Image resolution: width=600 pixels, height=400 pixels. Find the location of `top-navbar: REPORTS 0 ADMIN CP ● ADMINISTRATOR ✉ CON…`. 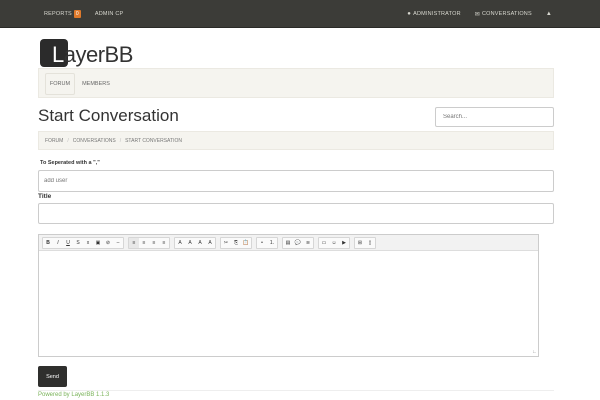

top-navbar: REPORTS 0 ADMIN CP ● ADMINISTRATOR ✉ CON… is located at coordinates (300, 14).